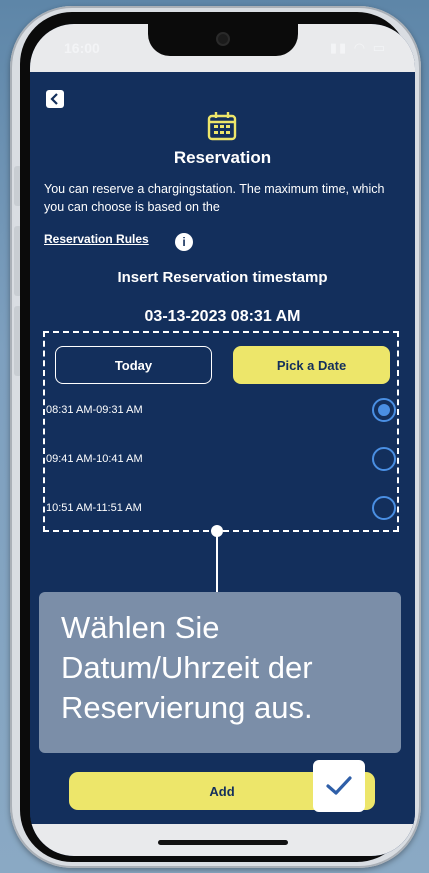  I want to click on radio-selected-icon, so click(384, 410).